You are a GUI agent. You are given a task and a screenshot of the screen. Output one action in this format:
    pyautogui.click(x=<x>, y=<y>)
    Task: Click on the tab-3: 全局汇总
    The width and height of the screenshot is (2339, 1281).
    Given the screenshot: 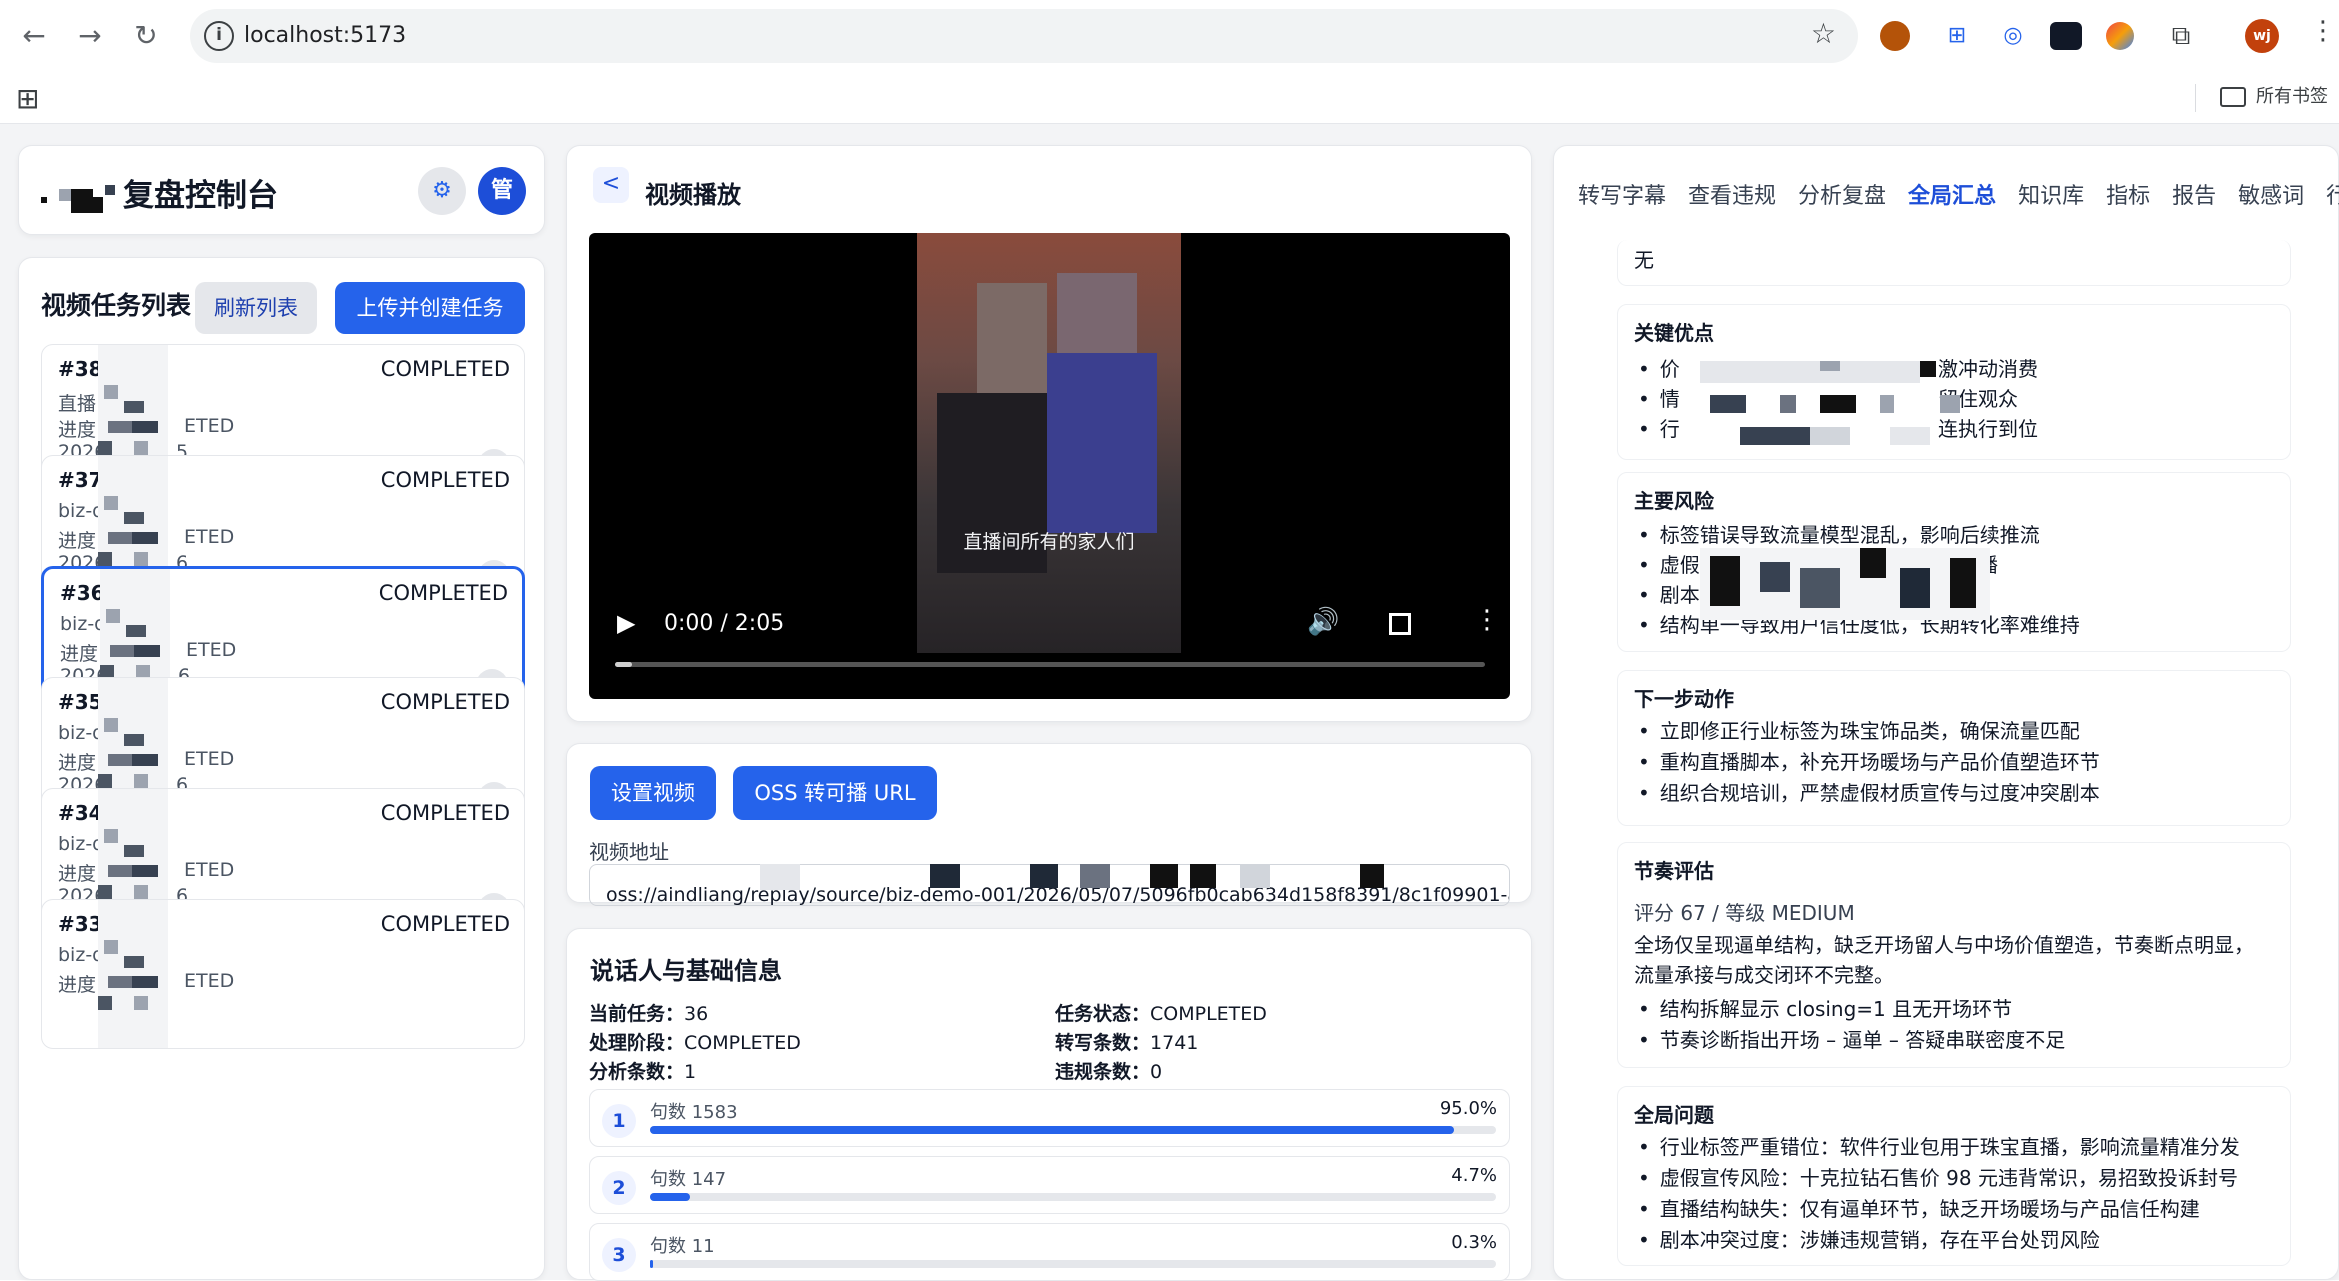 What is the action you would take?
    pyautogui.click(x=1952, y=194)
    